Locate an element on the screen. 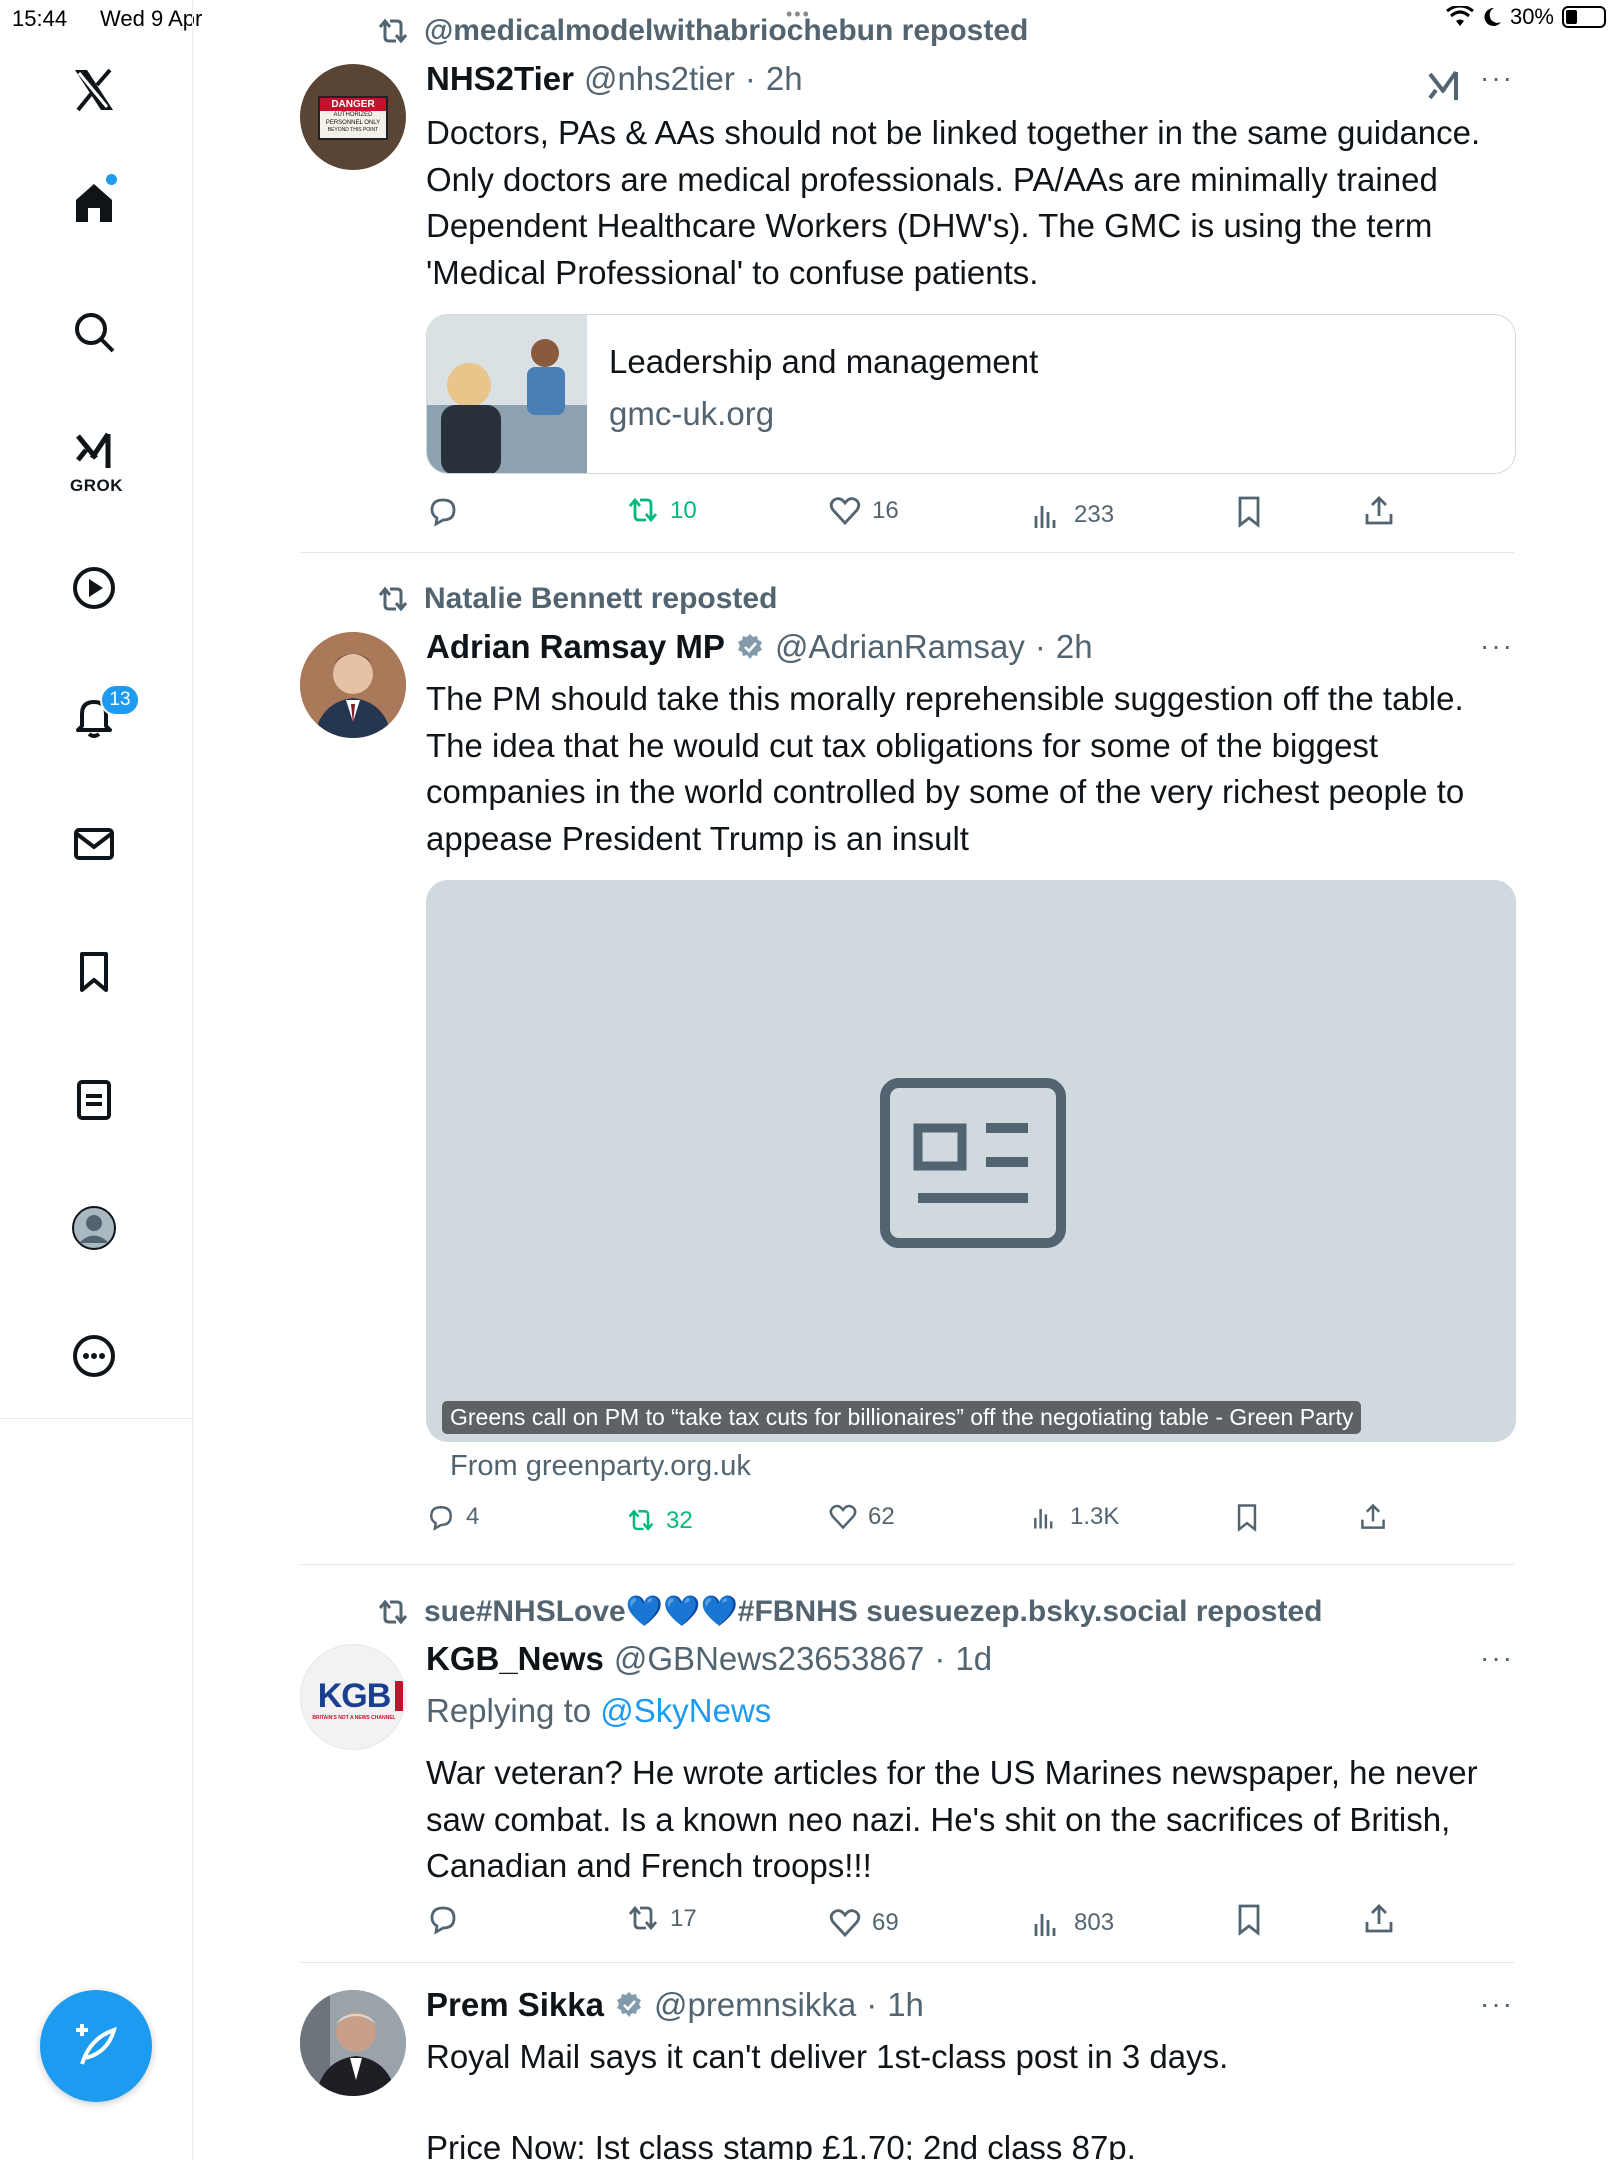  repost-button: 17 is located at coordinates (661, 1919).